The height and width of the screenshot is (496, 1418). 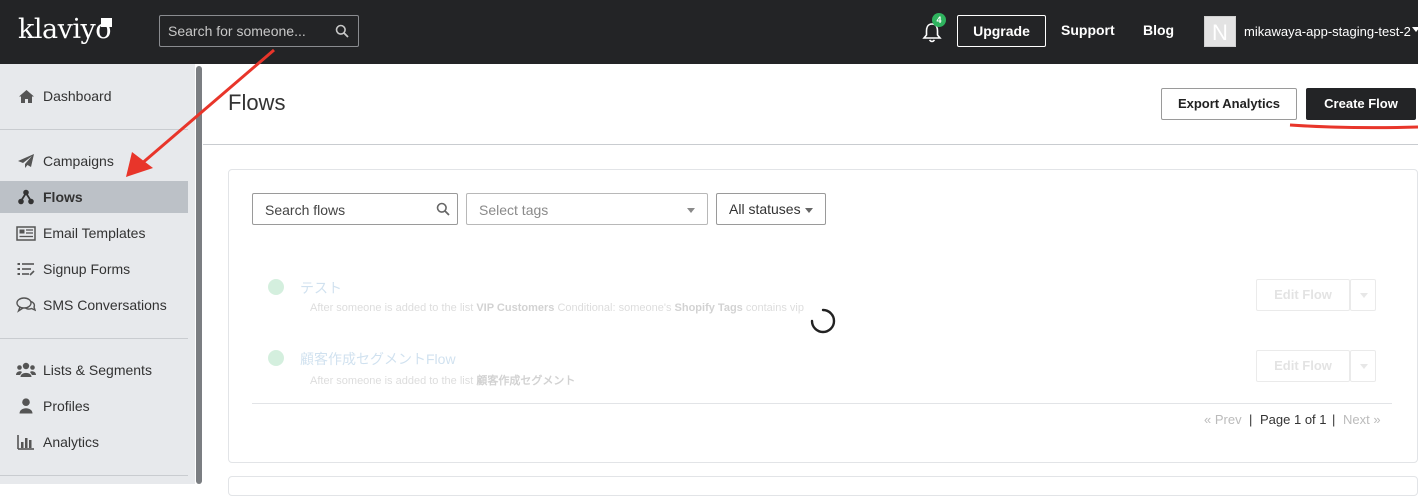 I want to click on sidebar-item-flows: Flows, so click(x=94, y=197).